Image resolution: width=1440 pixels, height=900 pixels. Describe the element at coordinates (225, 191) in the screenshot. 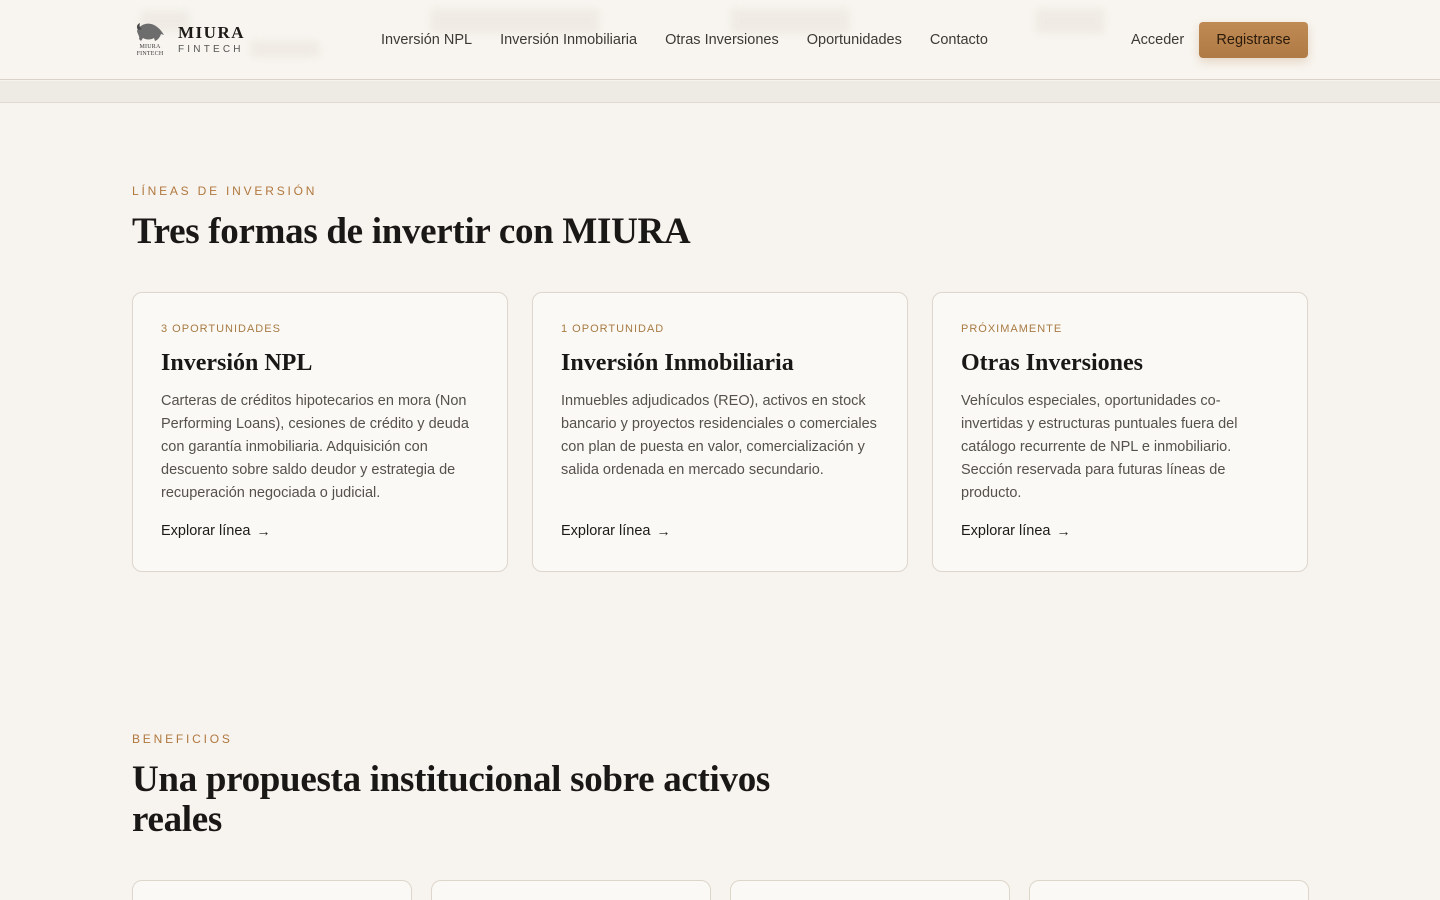

I see `lines-eyebrow: LÍNEAS DE INVERSIÓN` at that location.